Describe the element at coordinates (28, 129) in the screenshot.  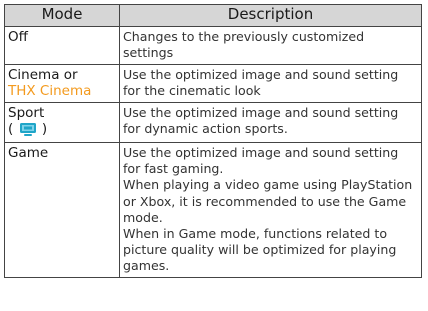
I see `sport-mode-icon` at that location.